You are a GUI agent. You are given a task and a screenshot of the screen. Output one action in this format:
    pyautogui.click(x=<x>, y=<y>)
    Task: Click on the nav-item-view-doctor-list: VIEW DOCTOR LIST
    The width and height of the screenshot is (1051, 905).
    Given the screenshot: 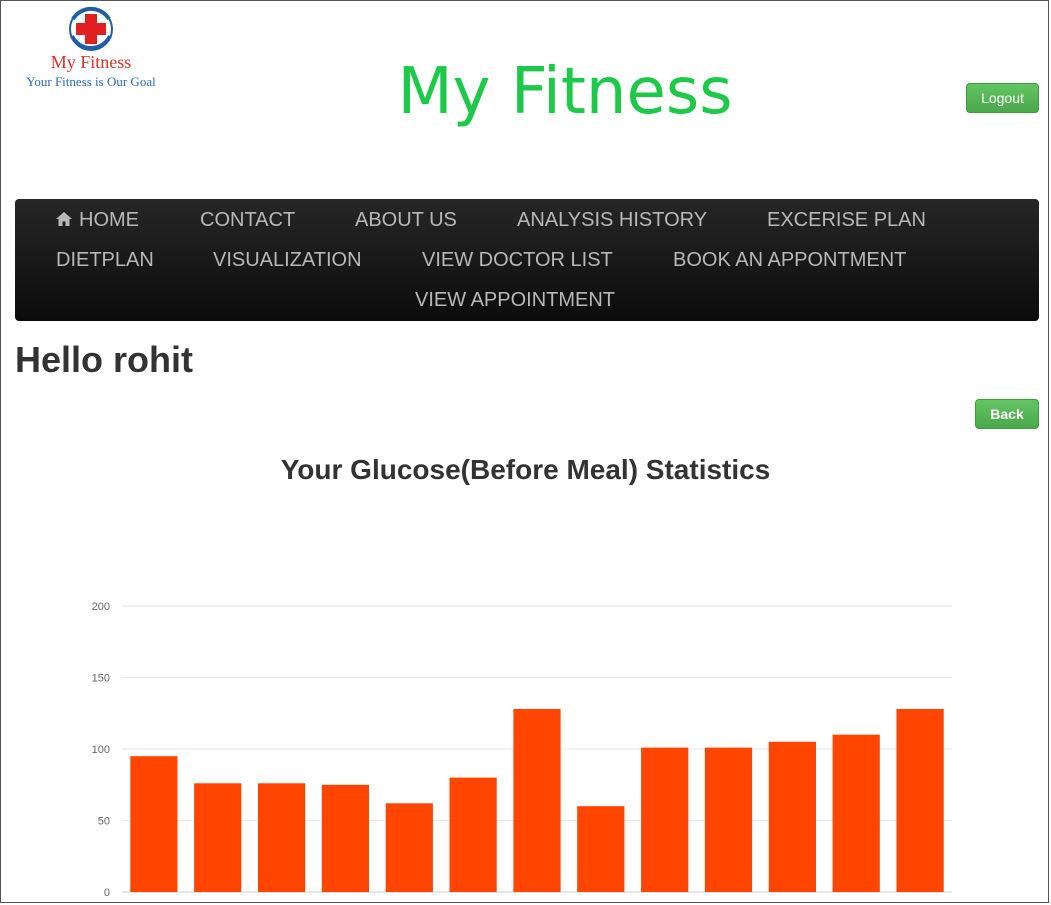 What is the action you would take?
    pyautogui.click(x=517, y=260)
    